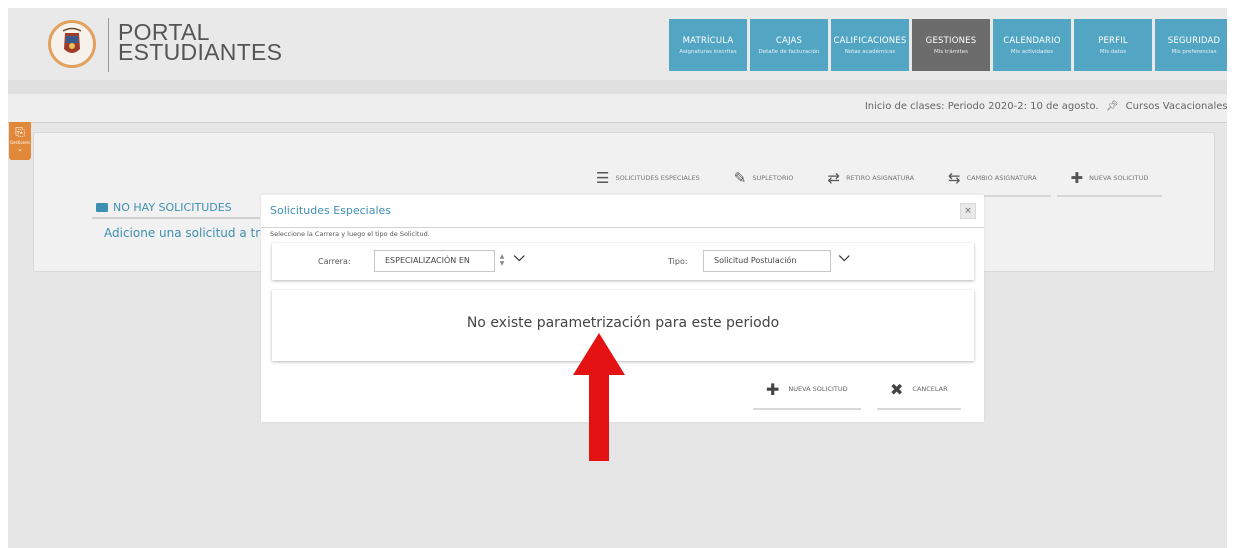 Image resolution: width=1235 pixels, height=548 pixels. Describe the element at coordinates (968, 211) in the screenshot. I see `close-icon: ×` at that location.